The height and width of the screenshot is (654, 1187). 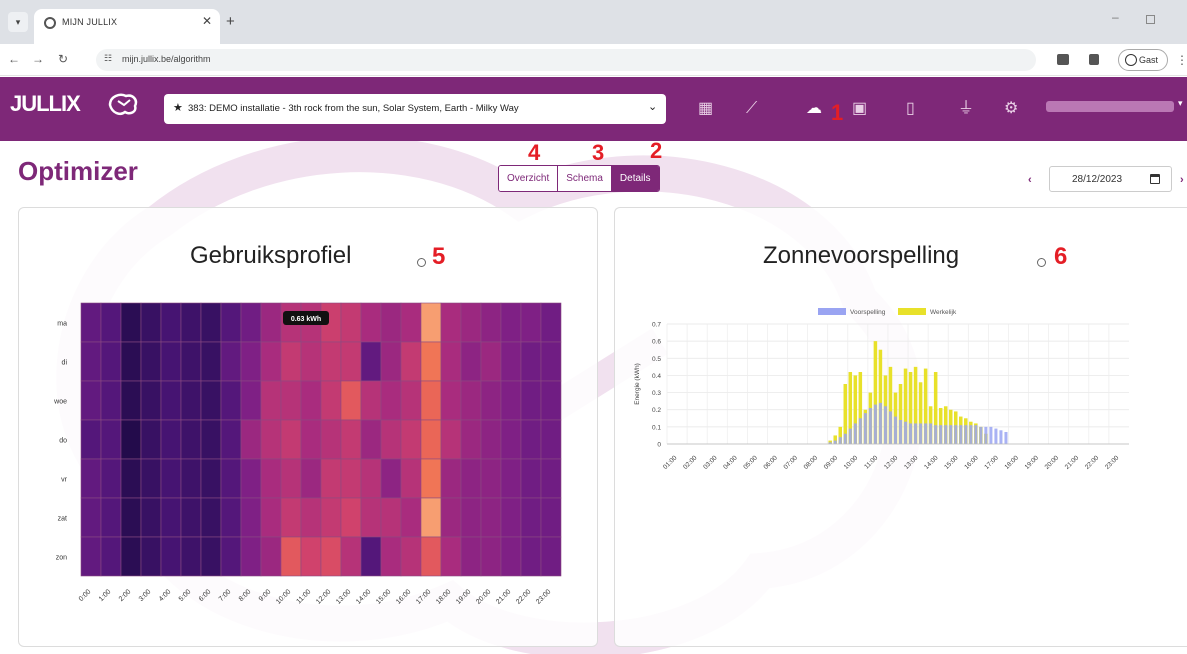 What do you see at coordinates (1032, 462) in the screenshot?
I see `x-tick-label: 19:00` at bounding box center [1032, 462].